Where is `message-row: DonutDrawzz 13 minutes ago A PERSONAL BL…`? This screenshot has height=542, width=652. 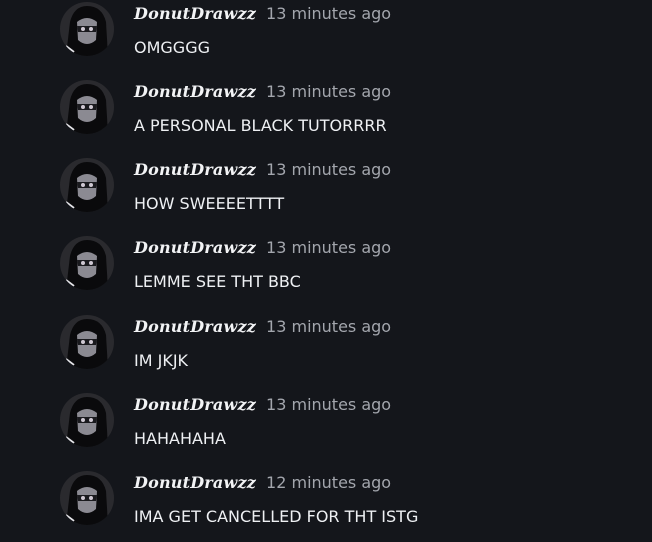
message-row: DonutDrawzz 13 minutes ago A PERSONAL BL… is located at coordinates (326, 120).